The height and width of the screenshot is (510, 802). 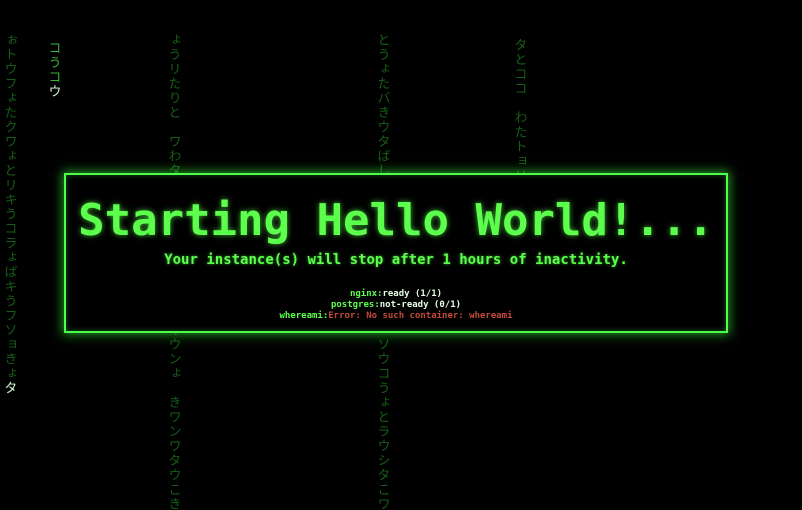 I want to click on matrix-rain-column: コうコウ, so click(x=53, y=70).